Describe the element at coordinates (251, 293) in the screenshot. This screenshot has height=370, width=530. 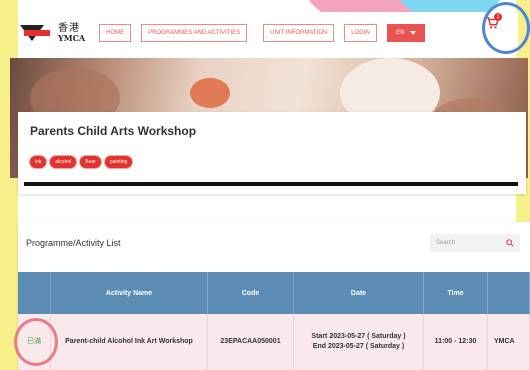
I see `column-header-code: Code` at that location.